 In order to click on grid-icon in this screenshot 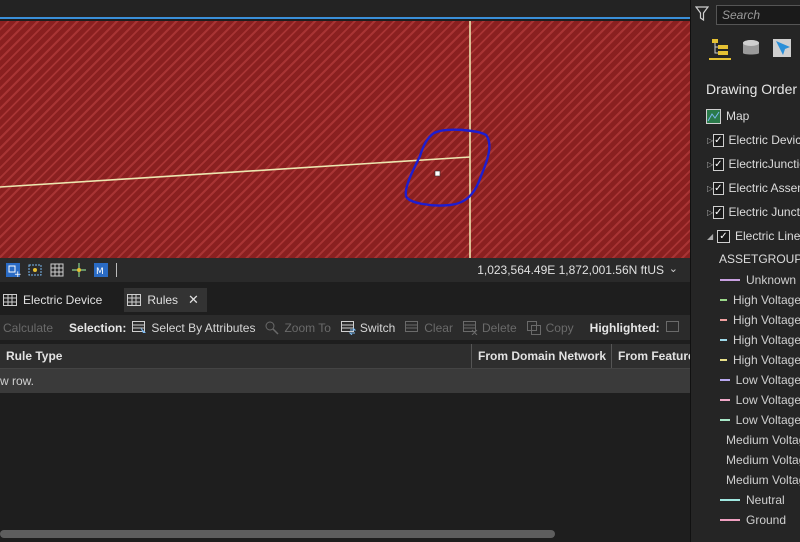, I will do `click(57, 270)`.